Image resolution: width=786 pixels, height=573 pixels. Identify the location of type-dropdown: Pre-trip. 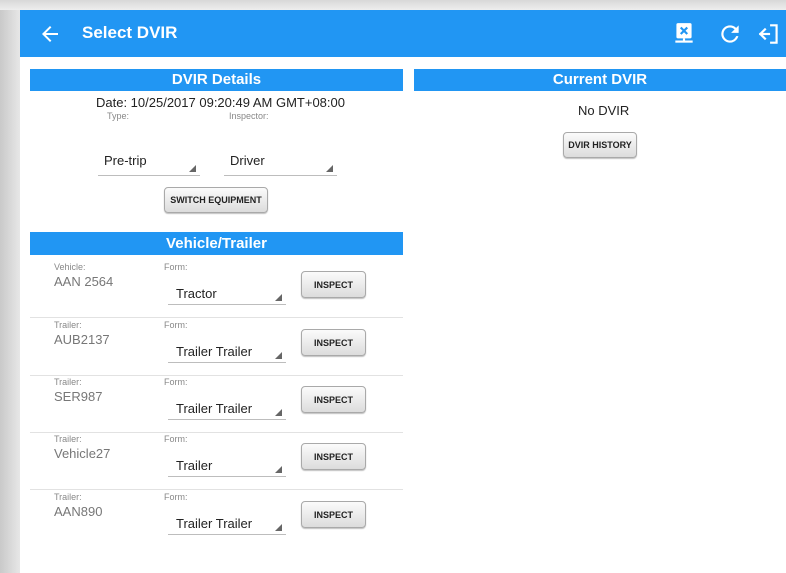
(149, 162).